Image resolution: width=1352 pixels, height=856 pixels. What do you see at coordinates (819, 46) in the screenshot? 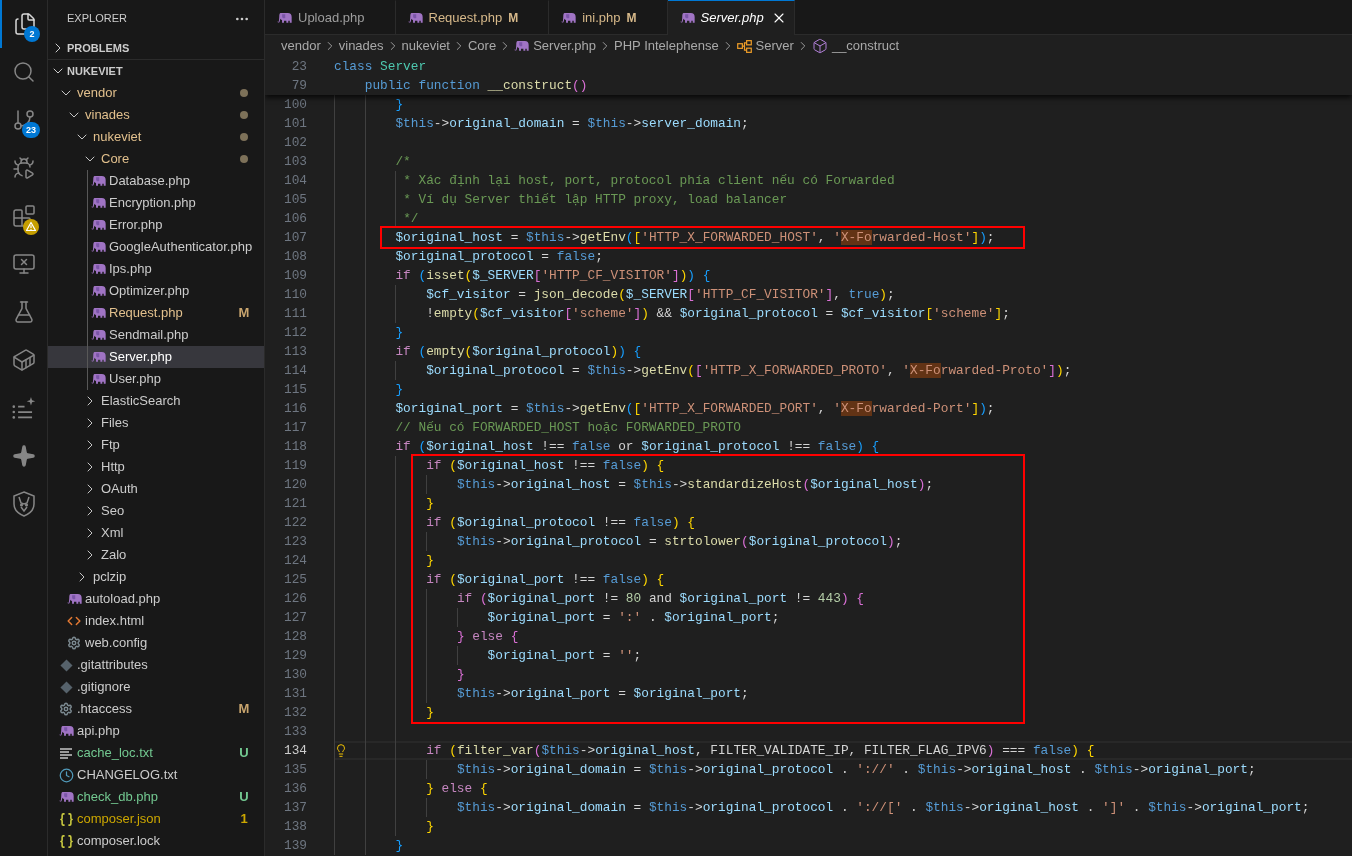
I see `cube-icon` at bounding box center [819, 46].